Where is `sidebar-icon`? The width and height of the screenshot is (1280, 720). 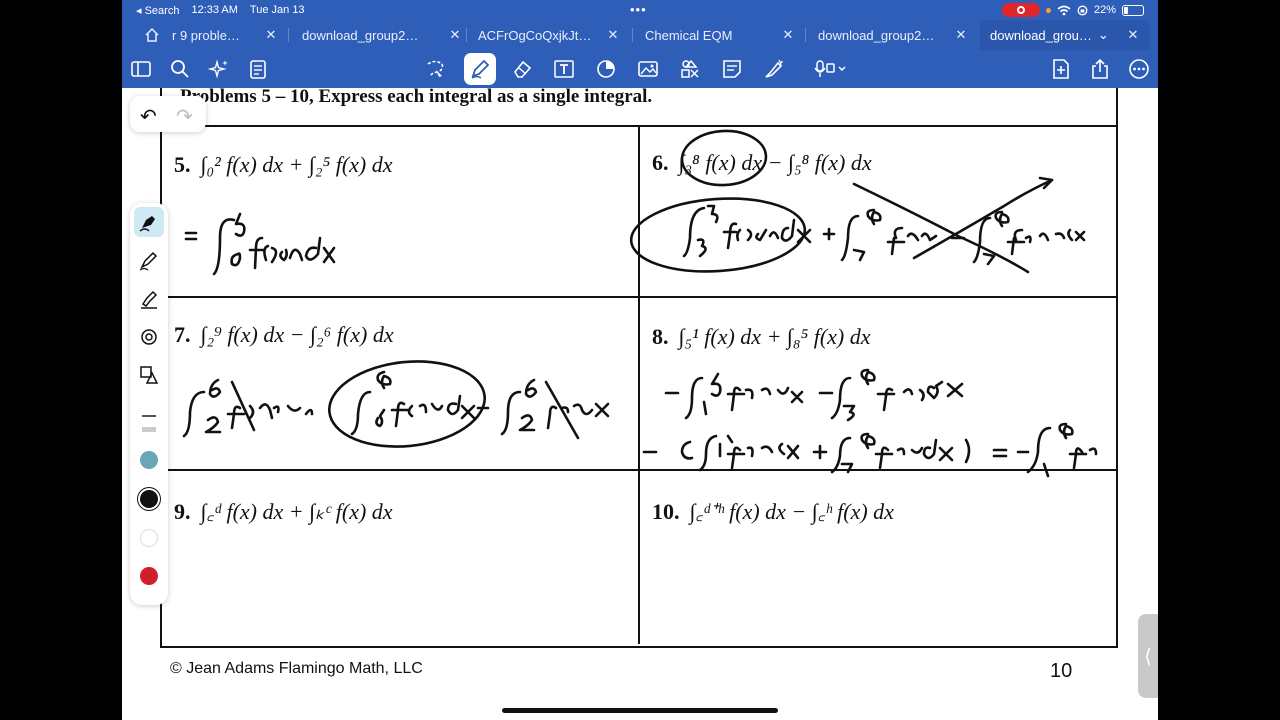 sidebar-icon is located at coordinates (141, 69).